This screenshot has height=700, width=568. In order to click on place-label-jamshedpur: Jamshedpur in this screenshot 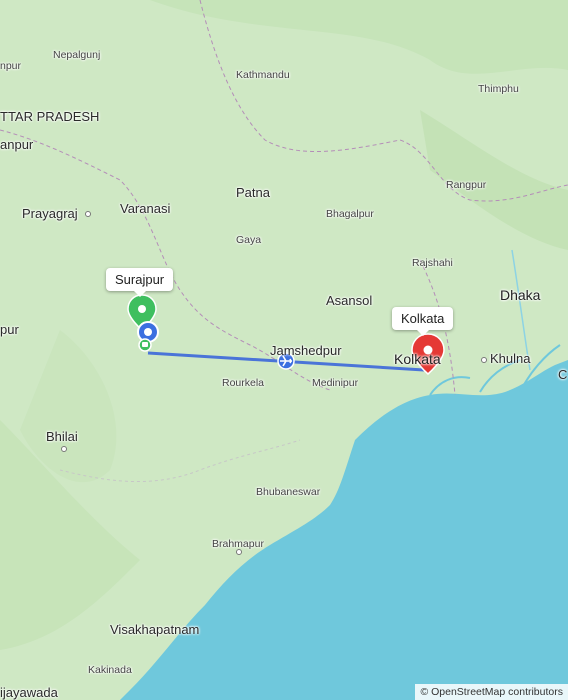, I will do `click(306, 350)`.